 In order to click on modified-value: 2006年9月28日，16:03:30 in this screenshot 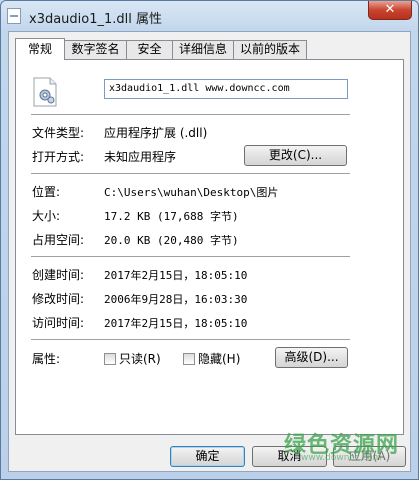, I will do `click(176, 299)`.